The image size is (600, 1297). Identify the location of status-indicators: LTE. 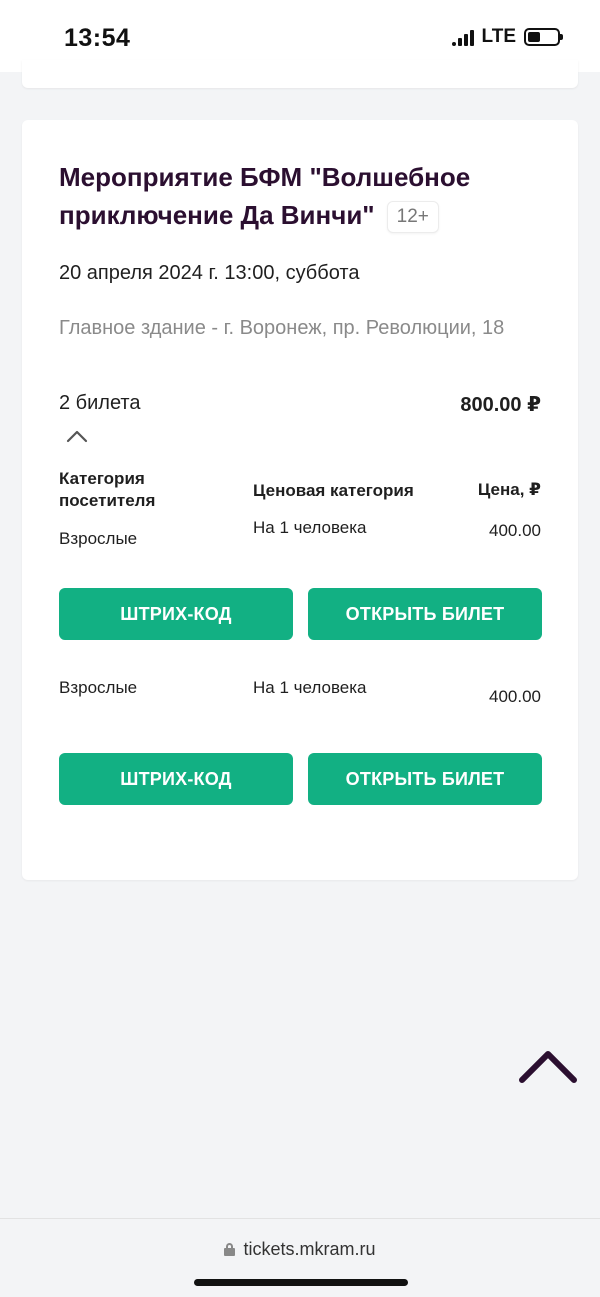
(507, 37).